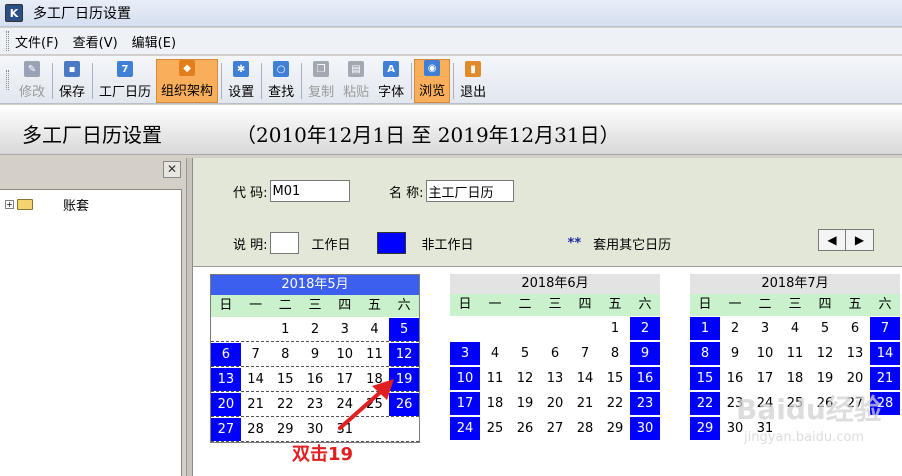  What do you see at coordinates (32, 81) in the screenshot?
I see `edit-button: ✎ 修改` at bounding box center [32, 81].